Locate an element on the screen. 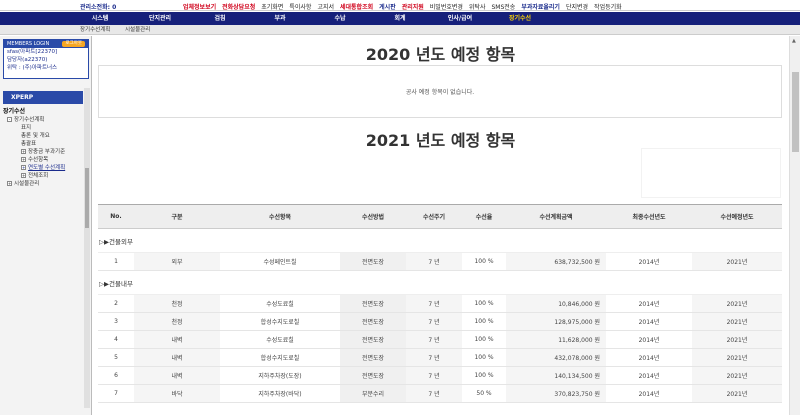  cell-item: 합성수지도료칠 is located at coordinates (280, 321).